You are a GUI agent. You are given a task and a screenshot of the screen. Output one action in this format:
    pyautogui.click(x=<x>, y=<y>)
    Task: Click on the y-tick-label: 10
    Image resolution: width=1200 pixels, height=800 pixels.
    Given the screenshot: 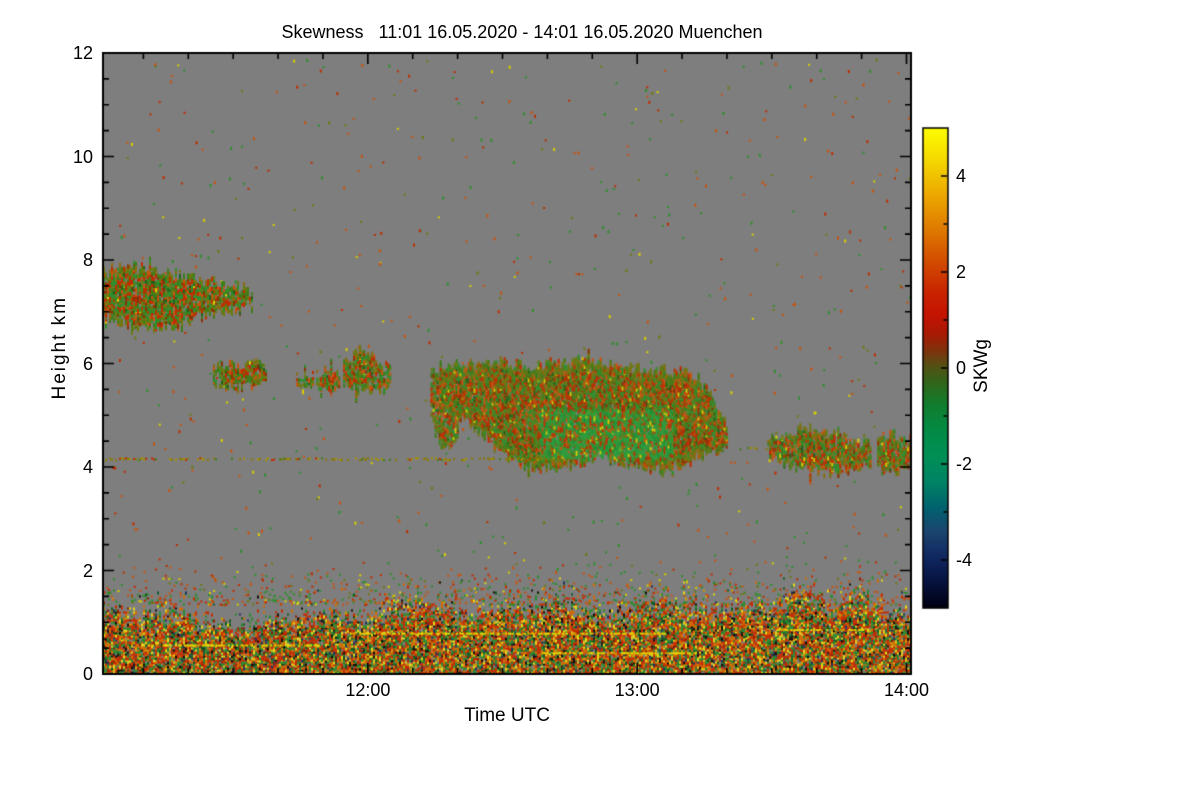 What is the action you would take?
    pyautogui.click(x=82, y=156)
    